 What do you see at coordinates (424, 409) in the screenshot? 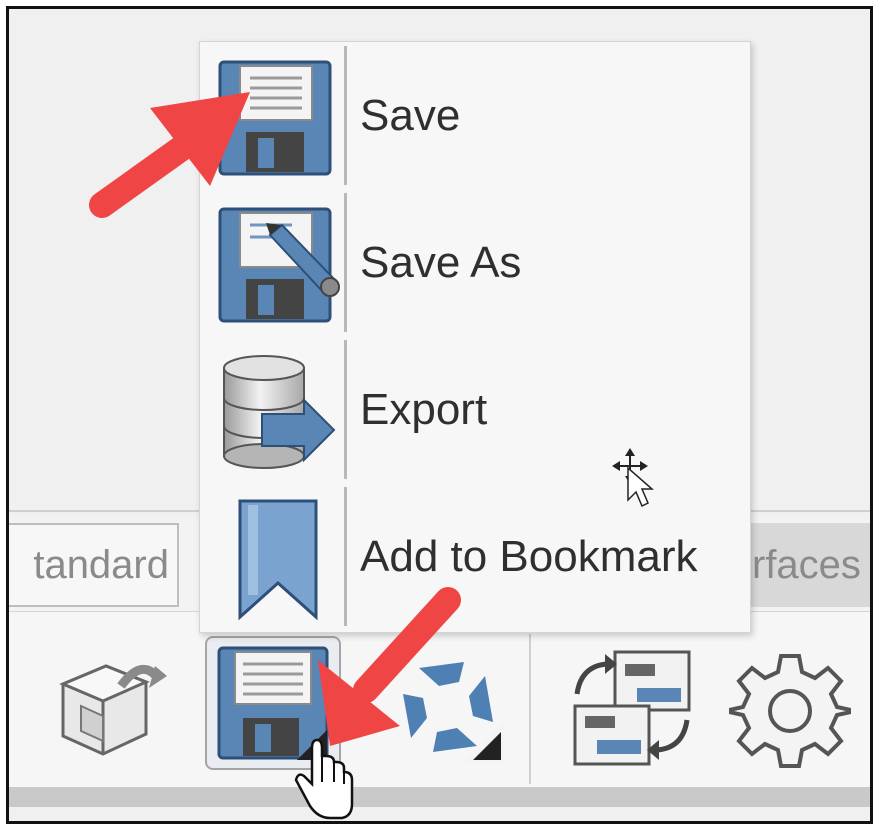
I see `menu-item-label: Export` at bounding box center [424, 409].